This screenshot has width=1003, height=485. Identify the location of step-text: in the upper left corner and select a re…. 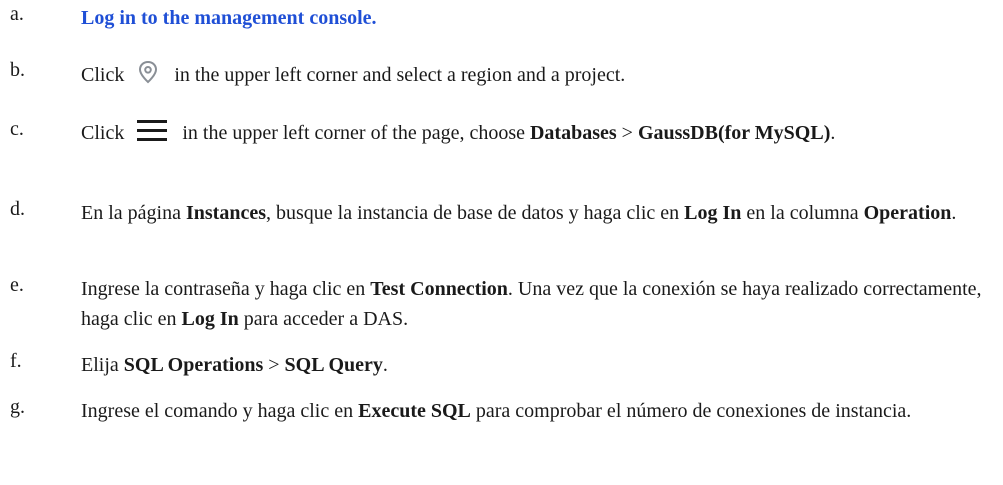
(400, 75).